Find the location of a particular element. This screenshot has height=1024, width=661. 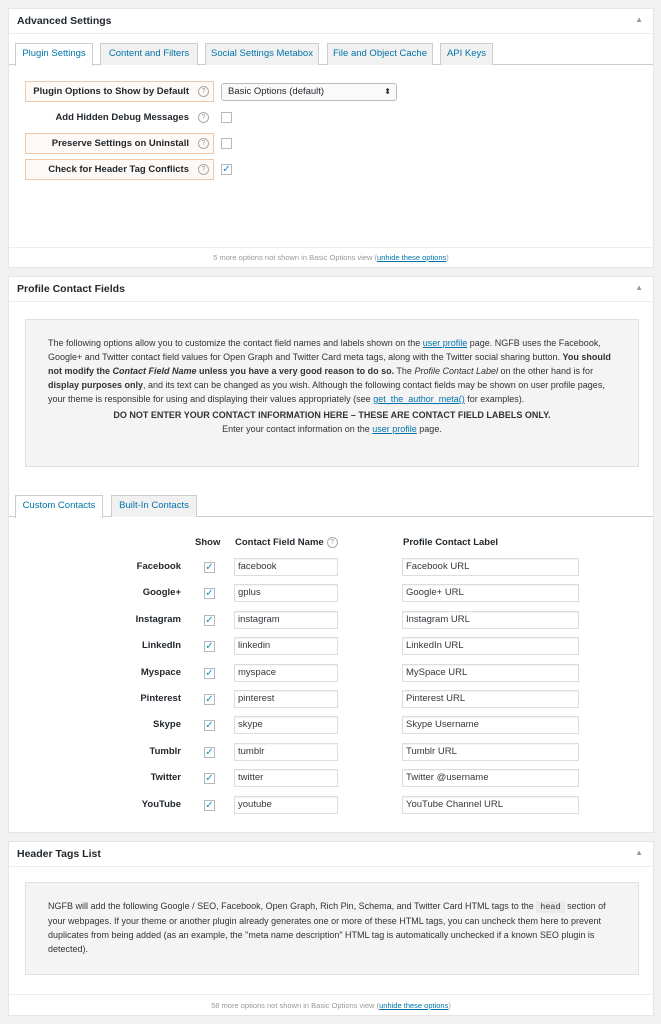

profile-contact-label-input: Twitter @username is located at coordinates (490, 778).